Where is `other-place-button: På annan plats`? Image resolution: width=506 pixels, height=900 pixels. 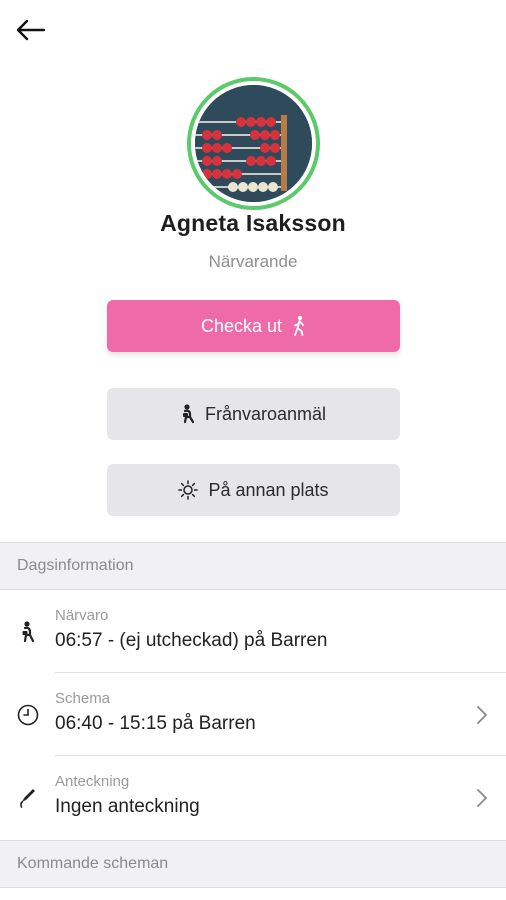
other-place-button: På annan plats is located at coordinates (253, 490).